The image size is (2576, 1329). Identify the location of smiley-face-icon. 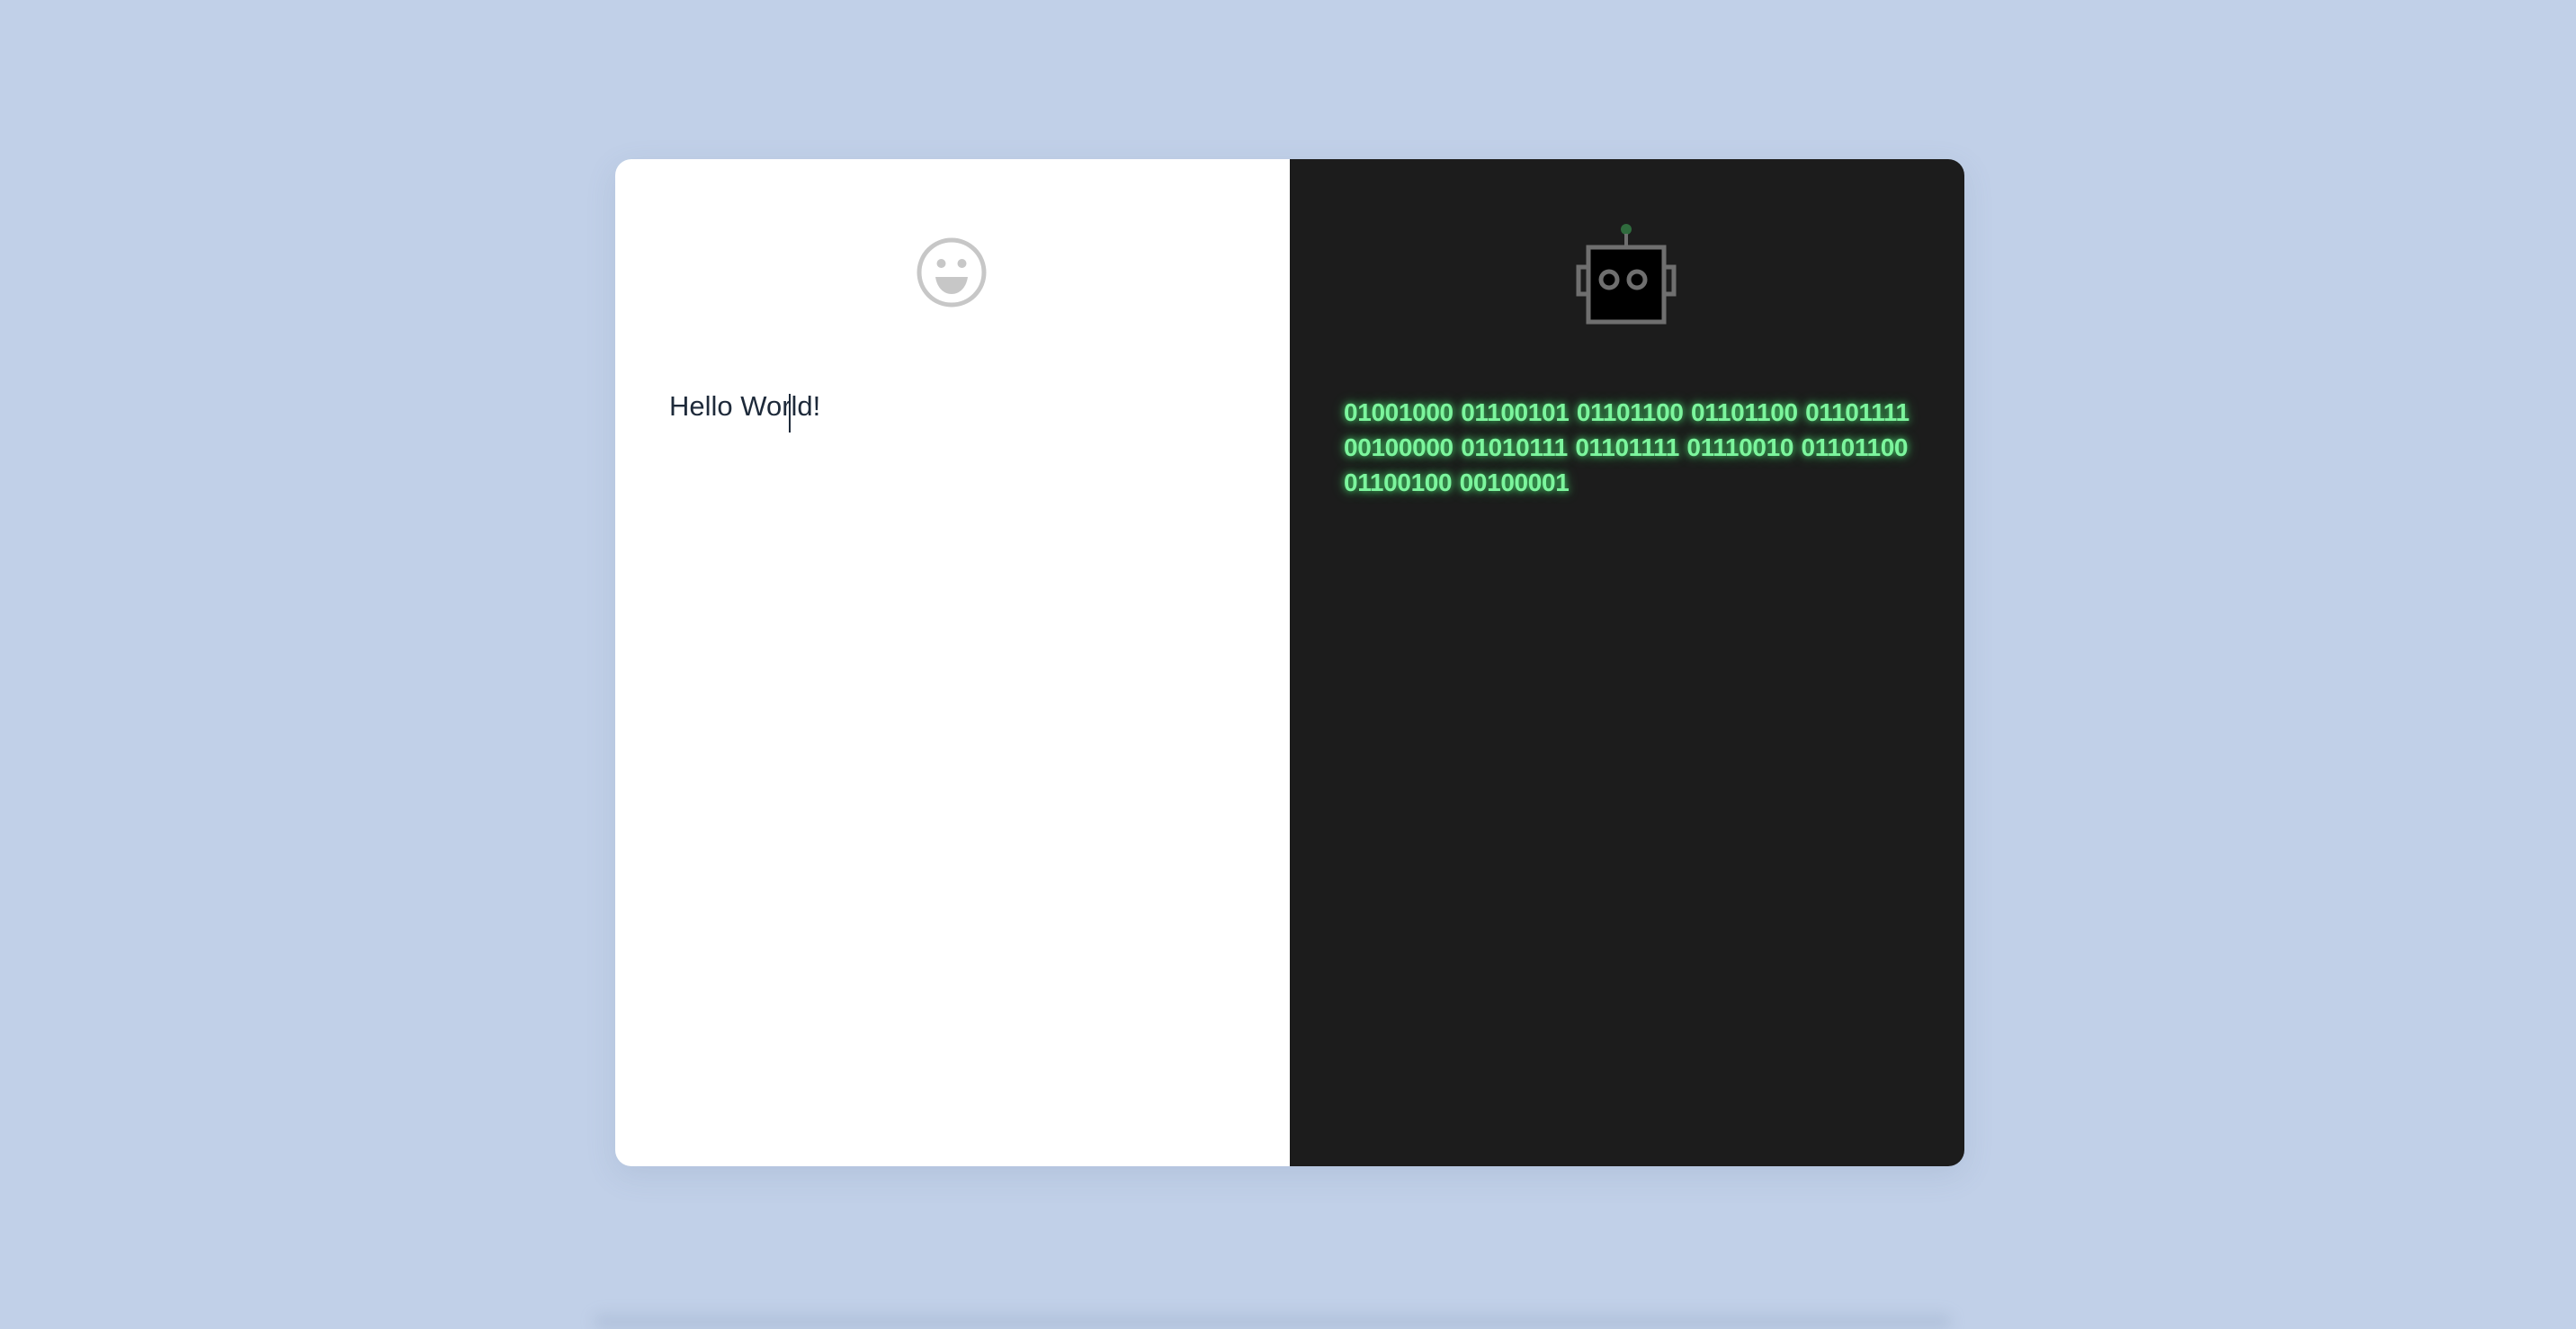
(952, 273).